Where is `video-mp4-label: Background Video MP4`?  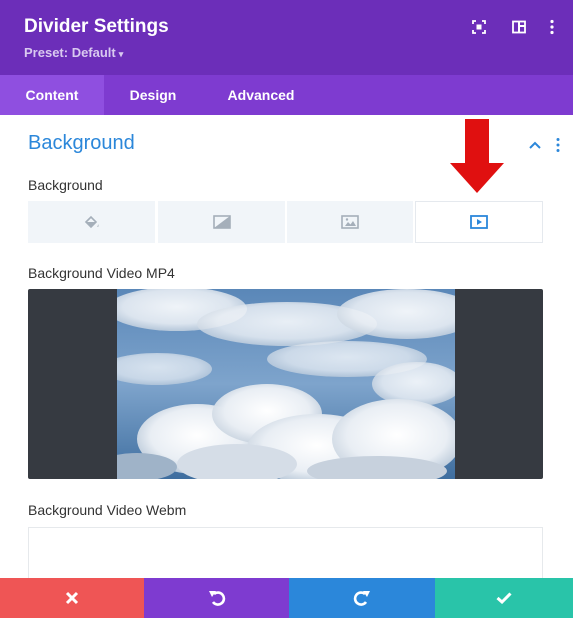
video-mp4-label: Background Video MP4 is located at coordinates (101, 273).